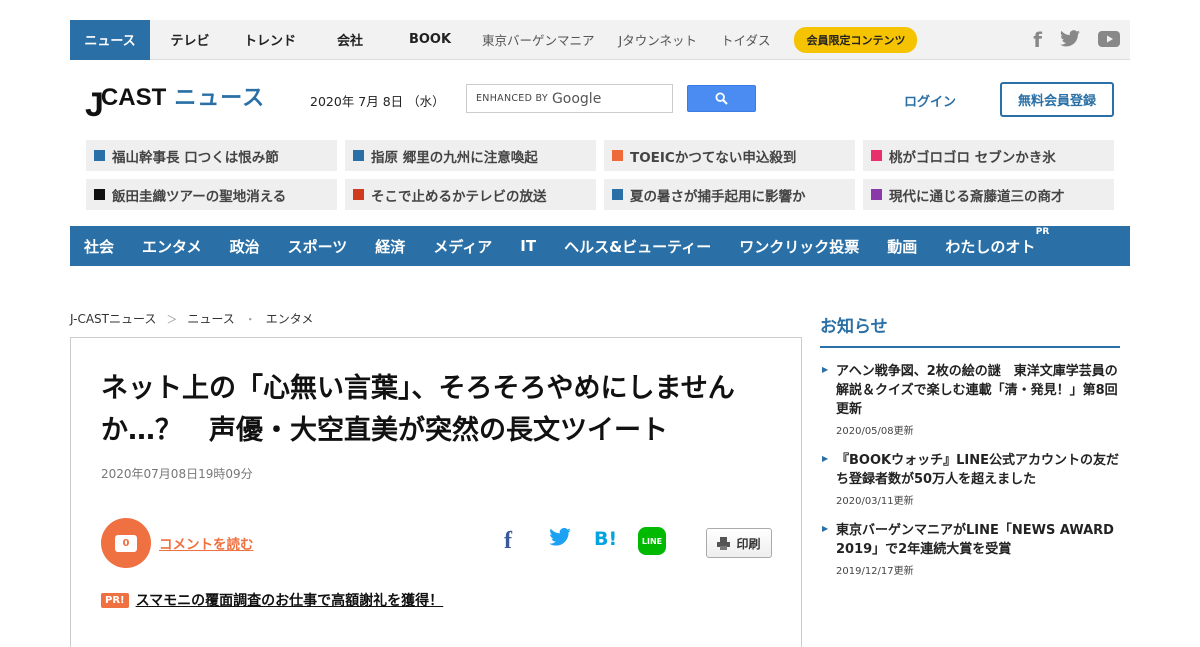 The height and width of the screenshot is (647, 1200). I want to click on pr-ad-line: PR! スマモニの覆面調査のお仕事で高額謝礼を獲得！, so click(272, 600).